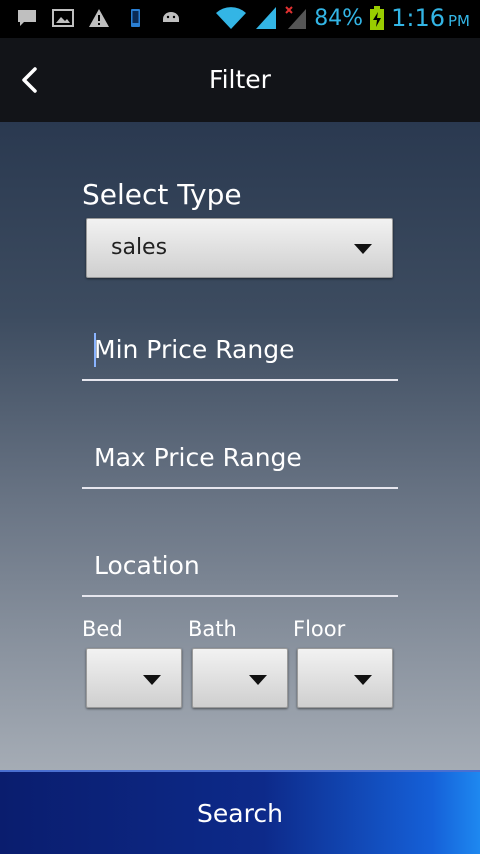 This screenshot has width=480, height=854. Describe the element at coordinates (319, 629) in the screenshot. I see `floor-label: Floor` at that location.